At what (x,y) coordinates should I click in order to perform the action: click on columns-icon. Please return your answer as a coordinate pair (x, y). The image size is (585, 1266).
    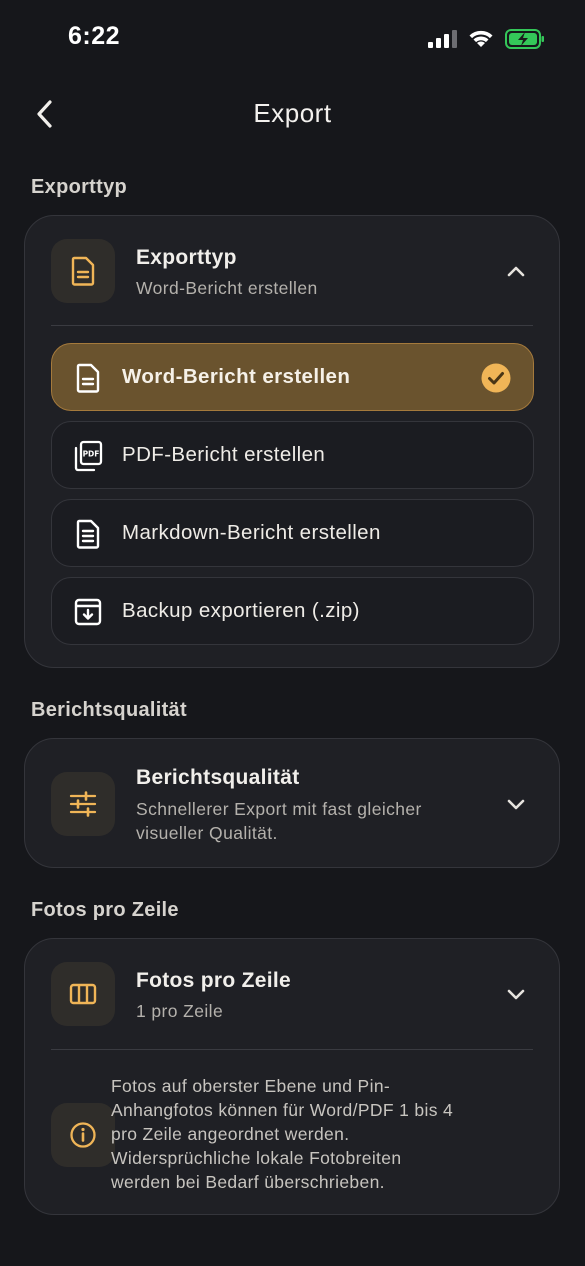
    Looking at the image, I should click on (83, 994).